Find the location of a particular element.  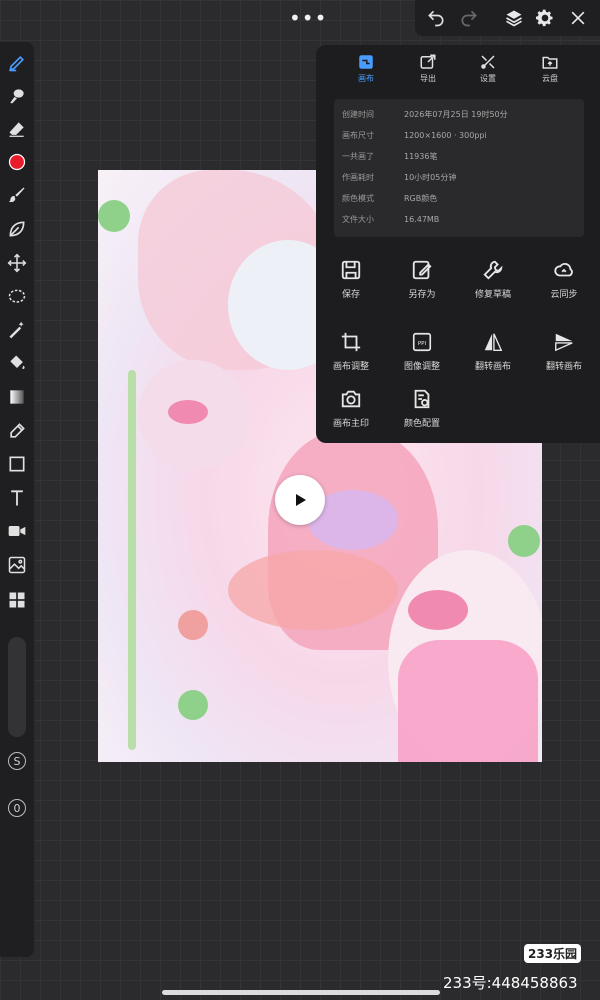

redo-icon is located at coordinates (469, 18).